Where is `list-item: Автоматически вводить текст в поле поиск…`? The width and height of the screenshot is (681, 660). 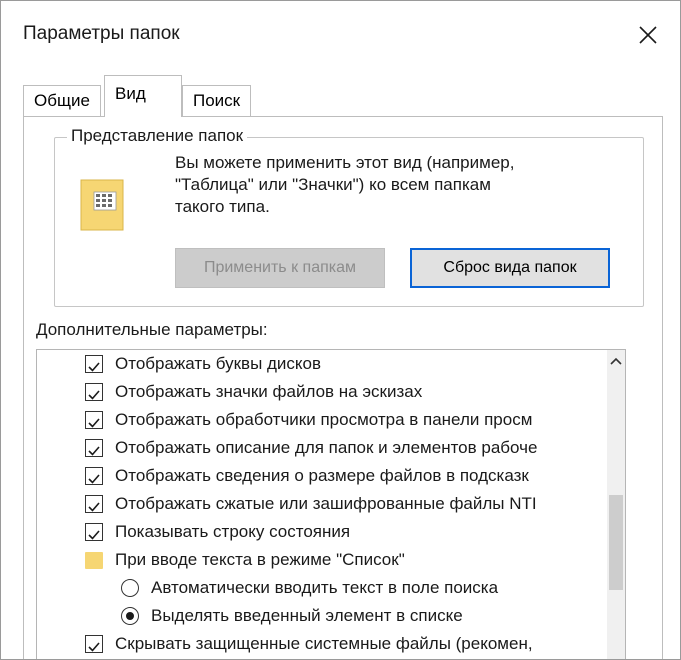 list-item: Автоматически вводить текст в поле поиск… is located at coordinates (373, 588).